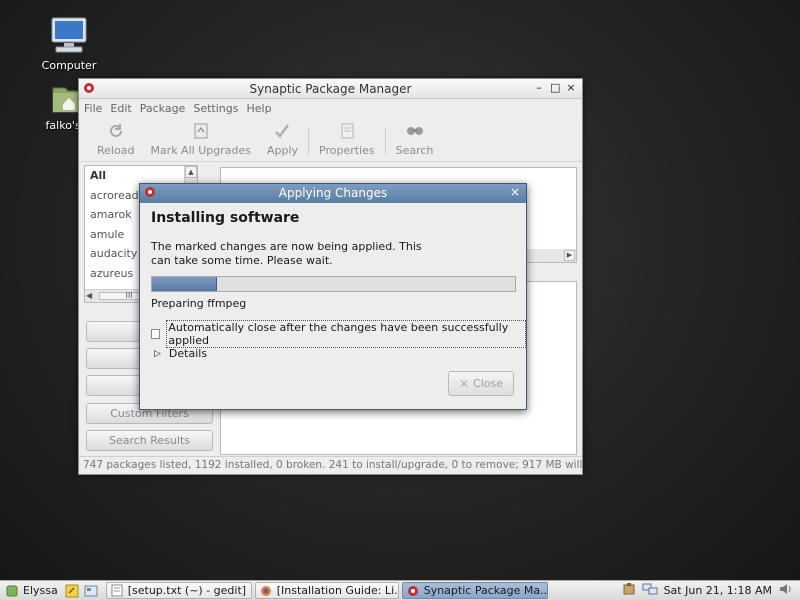 The image size is (800, 600). Describe the element at coordinates (555, 87) in the screenshot. I see `maximize-button: □` at that location.